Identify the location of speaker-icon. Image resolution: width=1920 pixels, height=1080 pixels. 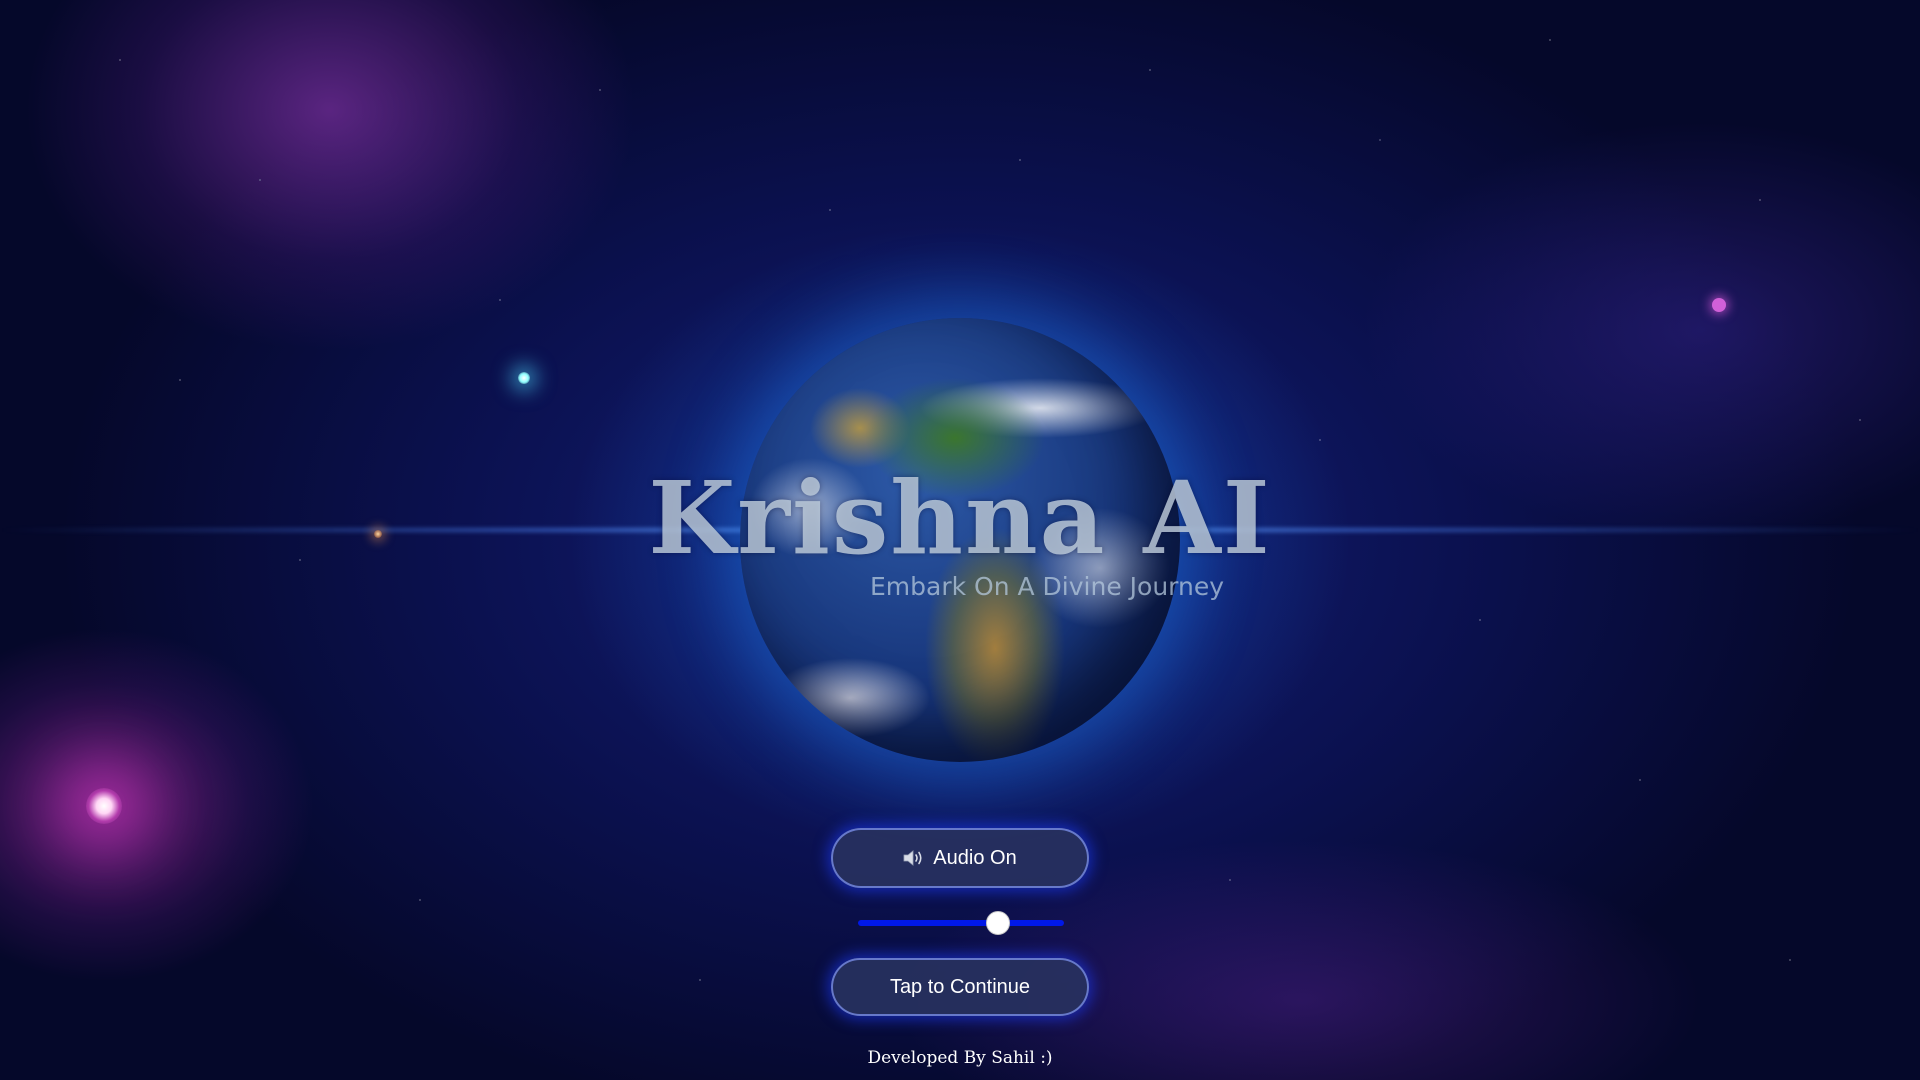
(912, 858).